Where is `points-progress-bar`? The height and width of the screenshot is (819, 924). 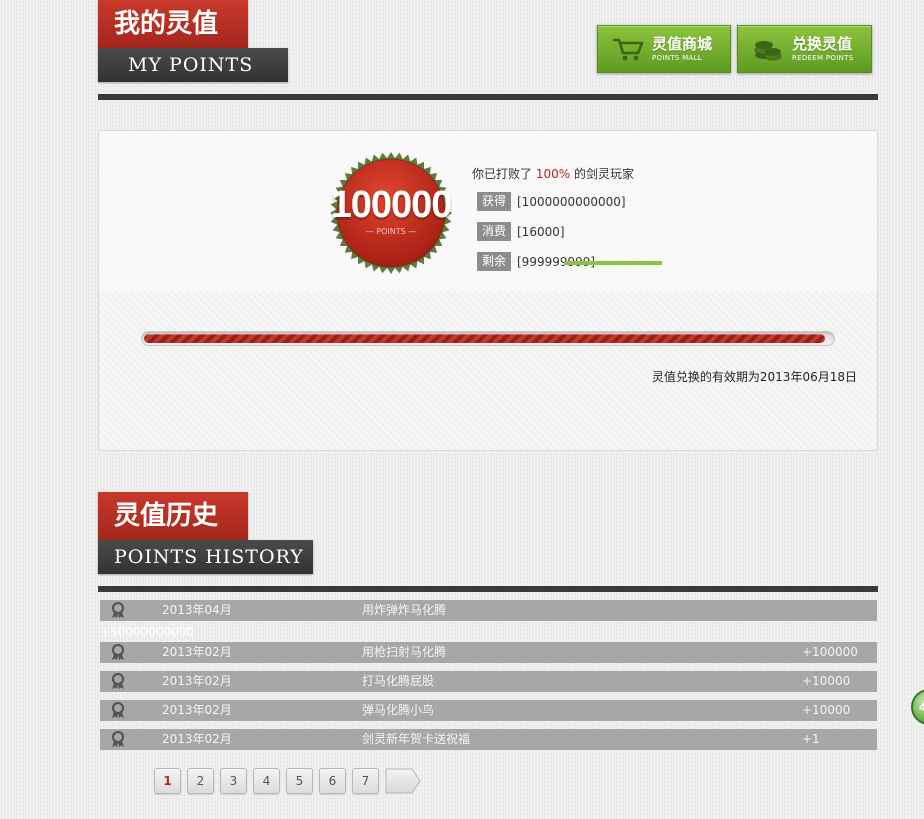 points-progress-bar is located at coordinates (488, 338).